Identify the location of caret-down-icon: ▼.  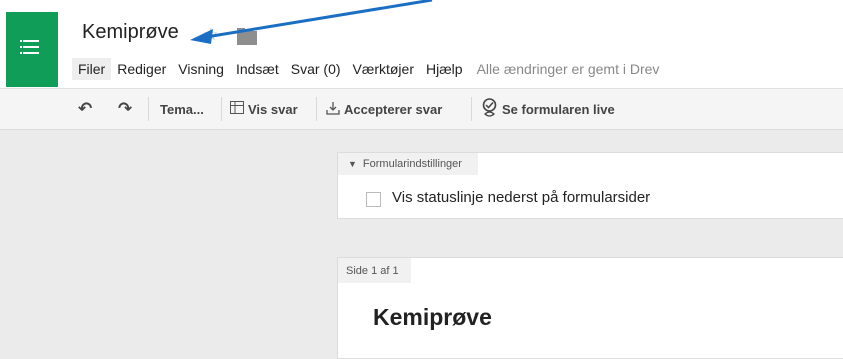
(352, 164).